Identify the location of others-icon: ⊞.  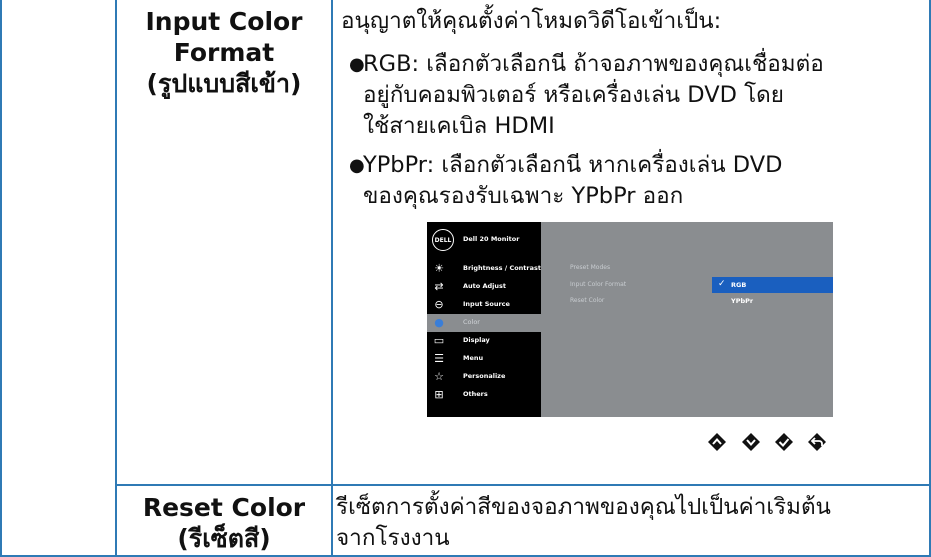
(439, 394).